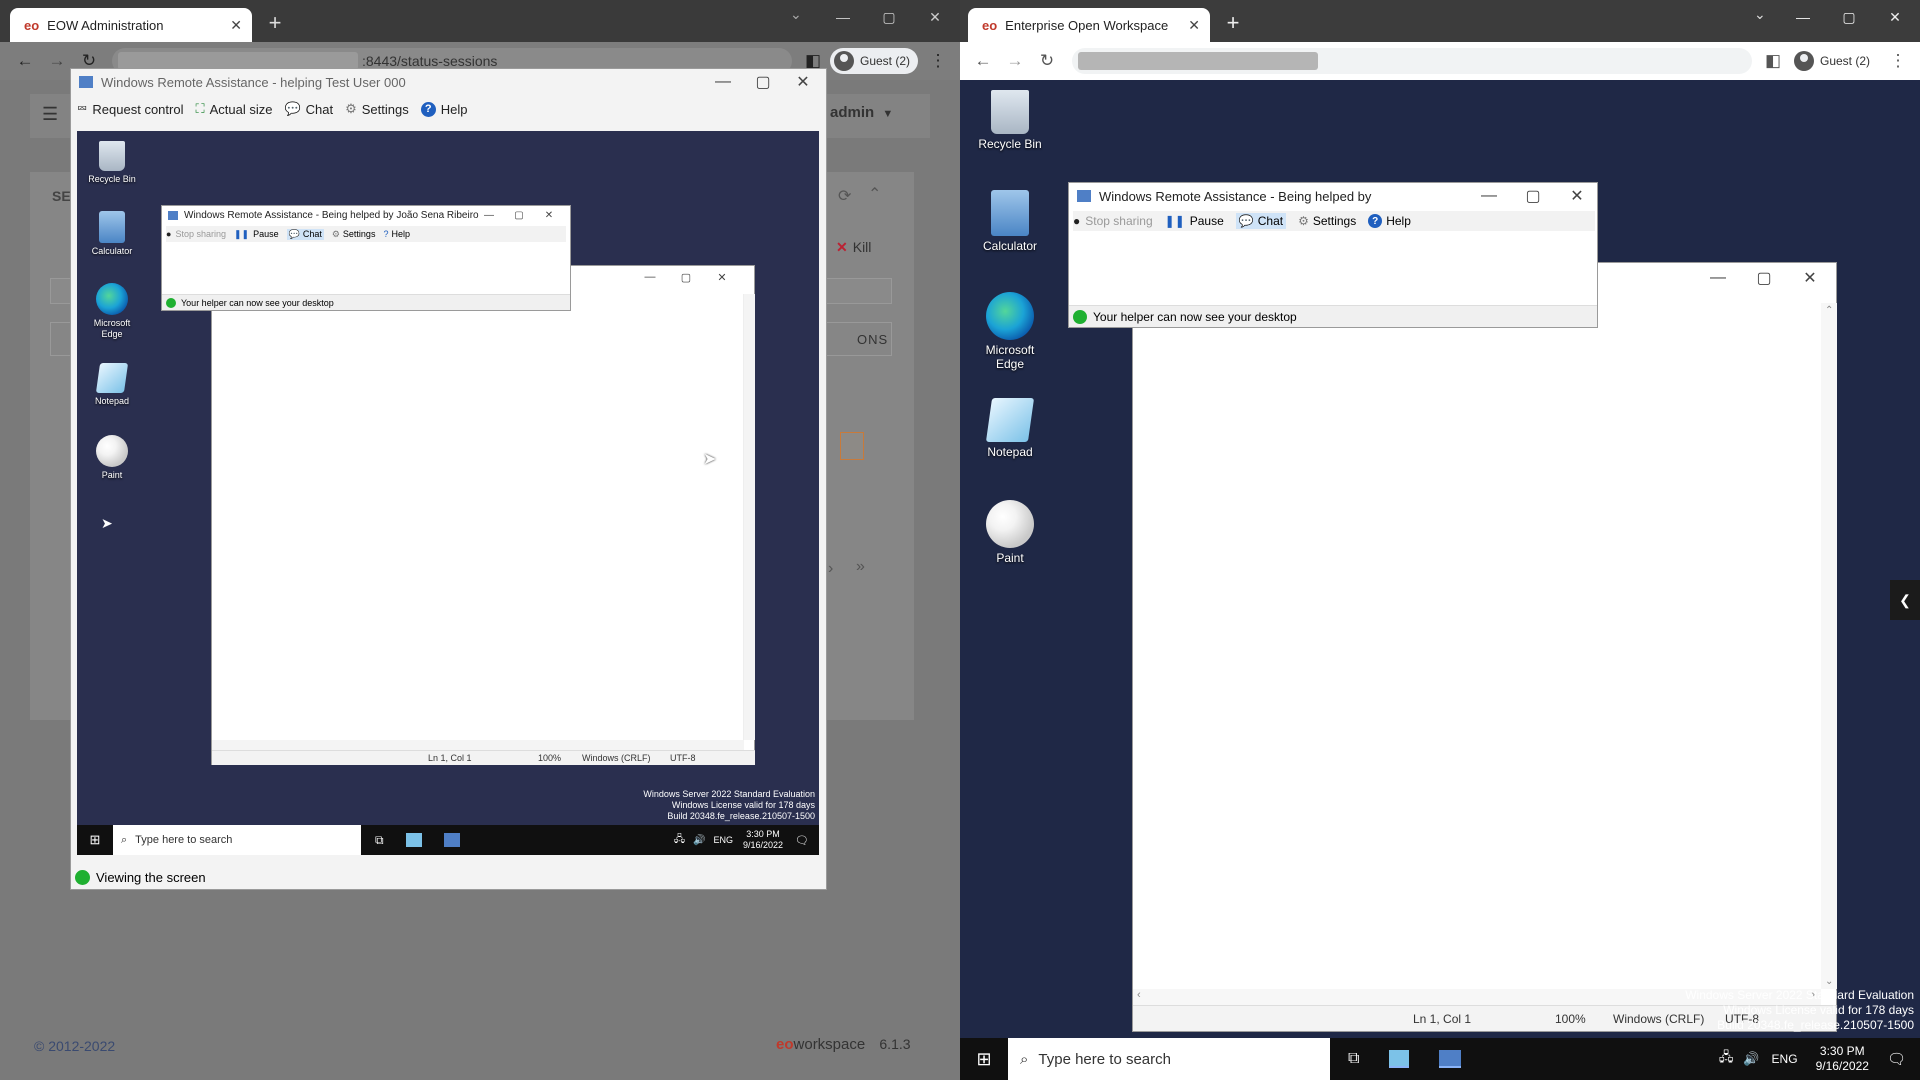 Image resolution: width=1920 pixels, height=1080 pixels. I want to click on actual-size-button: ⛶ Actual size, so click(233, 109).